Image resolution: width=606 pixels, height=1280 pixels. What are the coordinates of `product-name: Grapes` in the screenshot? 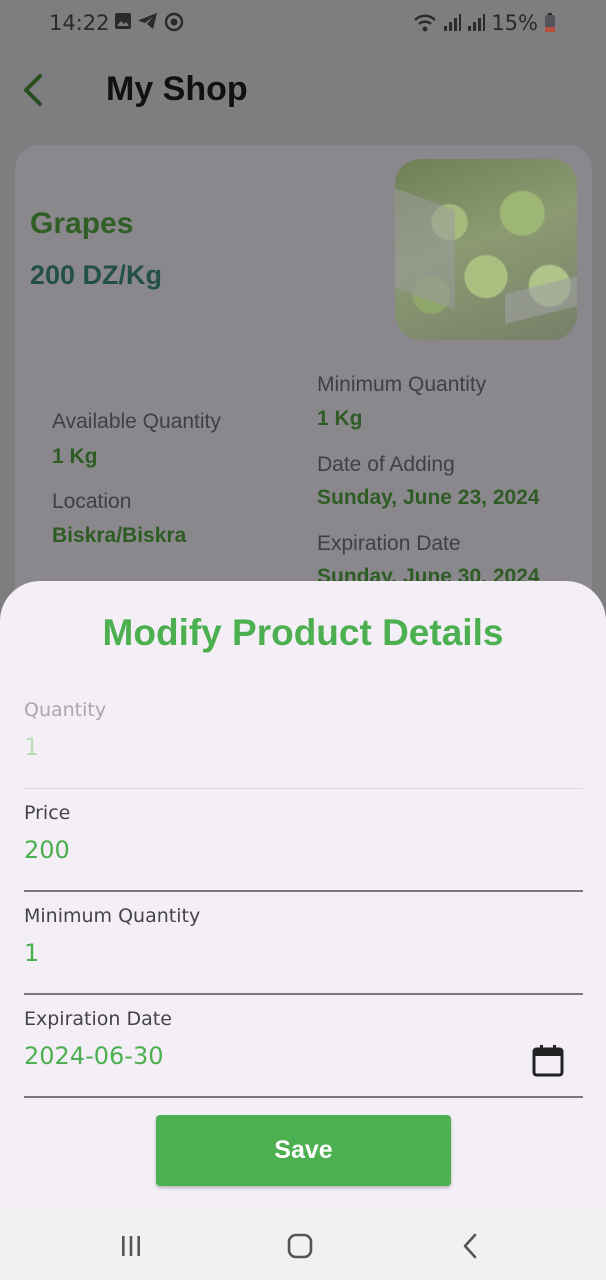 It's located at (82, 223).